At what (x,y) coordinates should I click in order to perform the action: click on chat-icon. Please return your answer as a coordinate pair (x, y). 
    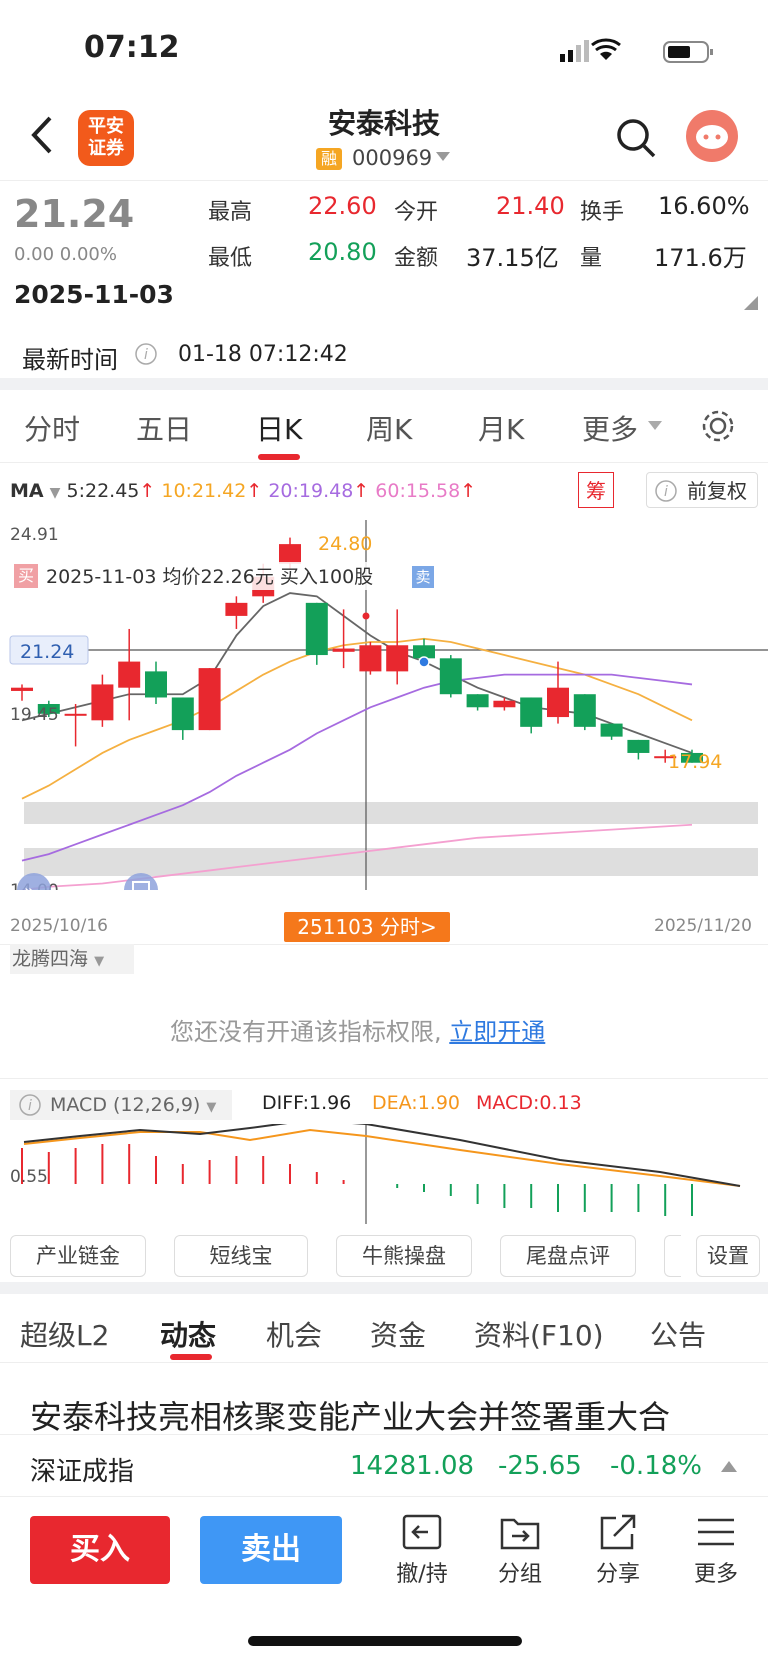
    Looking at the image, I should click on (712, 137).